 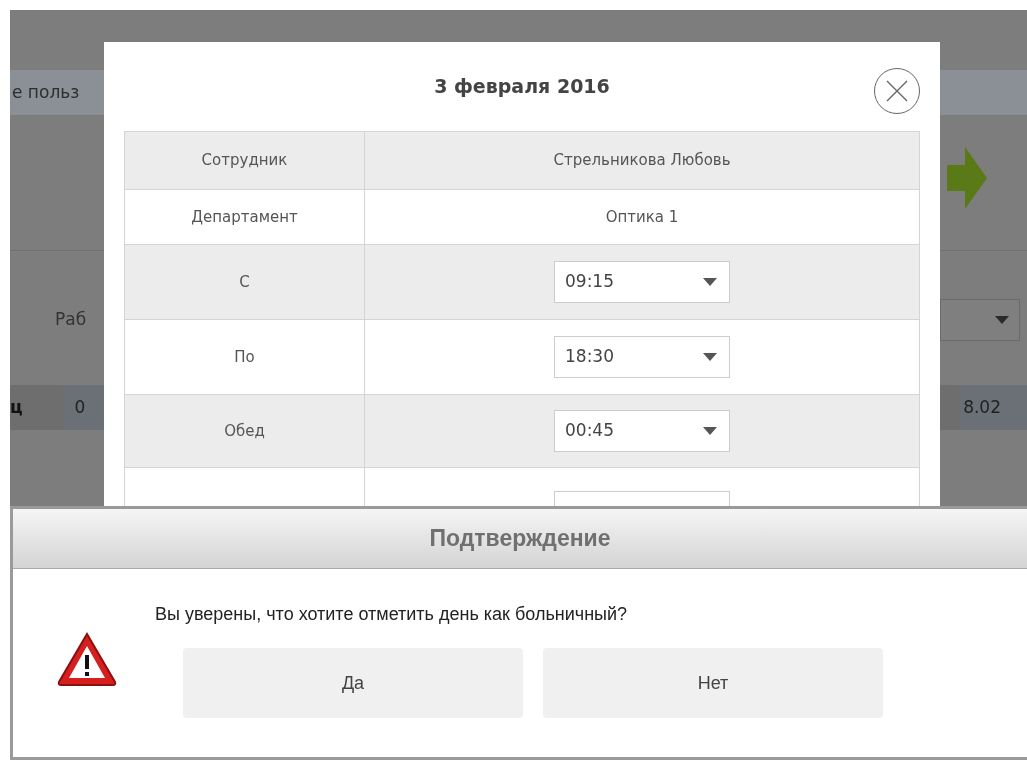 I want to click on dialog-button: Нет, so click(x=713, y=683).